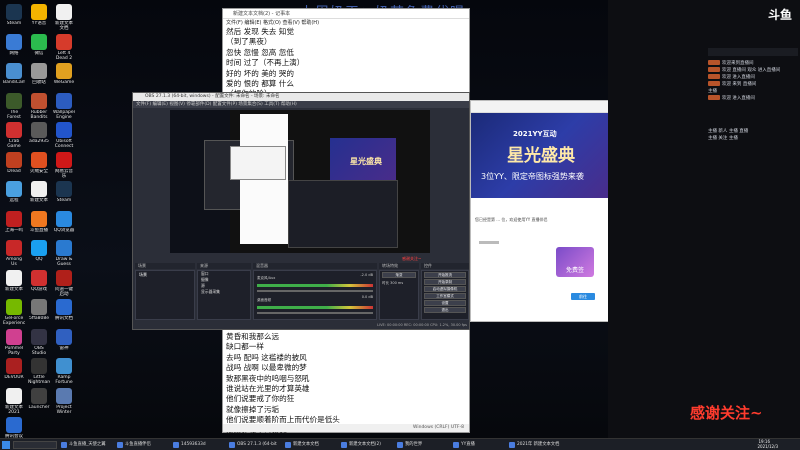 Image resolution: width=800 pixels, height=450 pixels. What do you see at coordinates (64, 106) in the screenshot?
I see `desktop-icon: Wallpaper Engine` at bounding box center [64, 106].